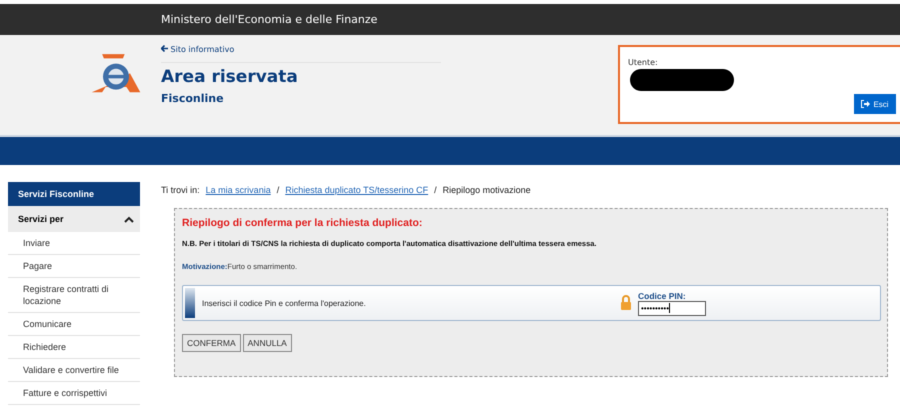 The image size is (900, 415). What do you see at coordinates (74, 219) in the screenshot?
I see `sidebar-group: Servizi per` at bounding box center [74, 219].